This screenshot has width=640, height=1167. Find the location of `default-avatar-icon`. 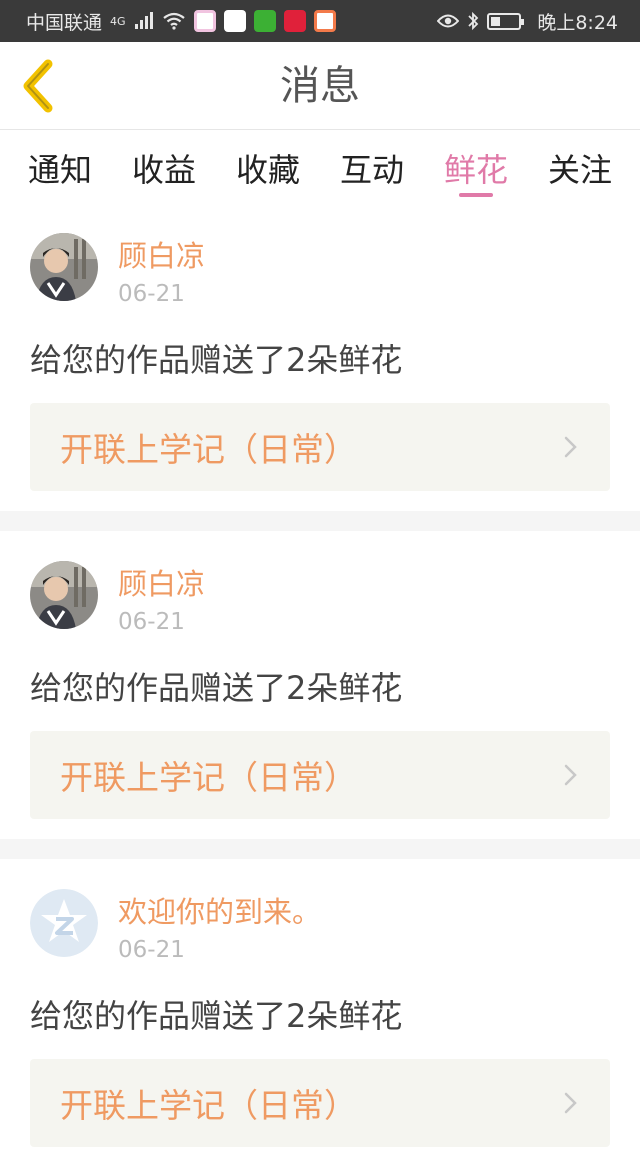

default-avatar-icon is located at coordinates (64, 923).